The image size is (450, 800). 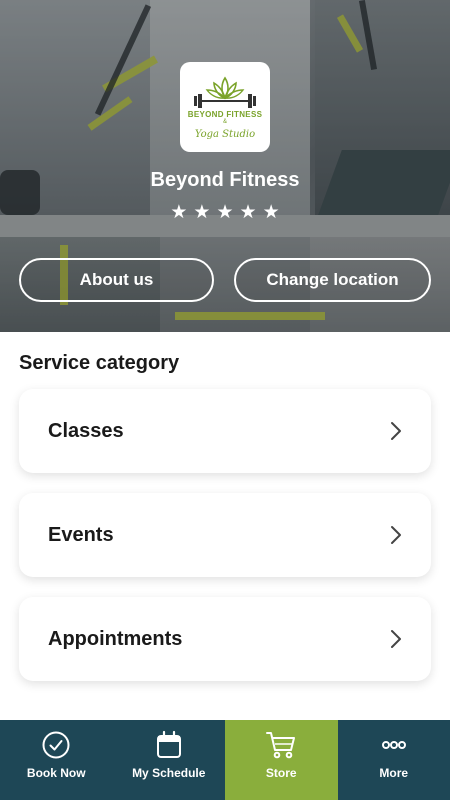 What do you see at coordinates (225, 431) in the screenshot?
I see `service-item-classes: Classes` at bounding box center [225, 431].